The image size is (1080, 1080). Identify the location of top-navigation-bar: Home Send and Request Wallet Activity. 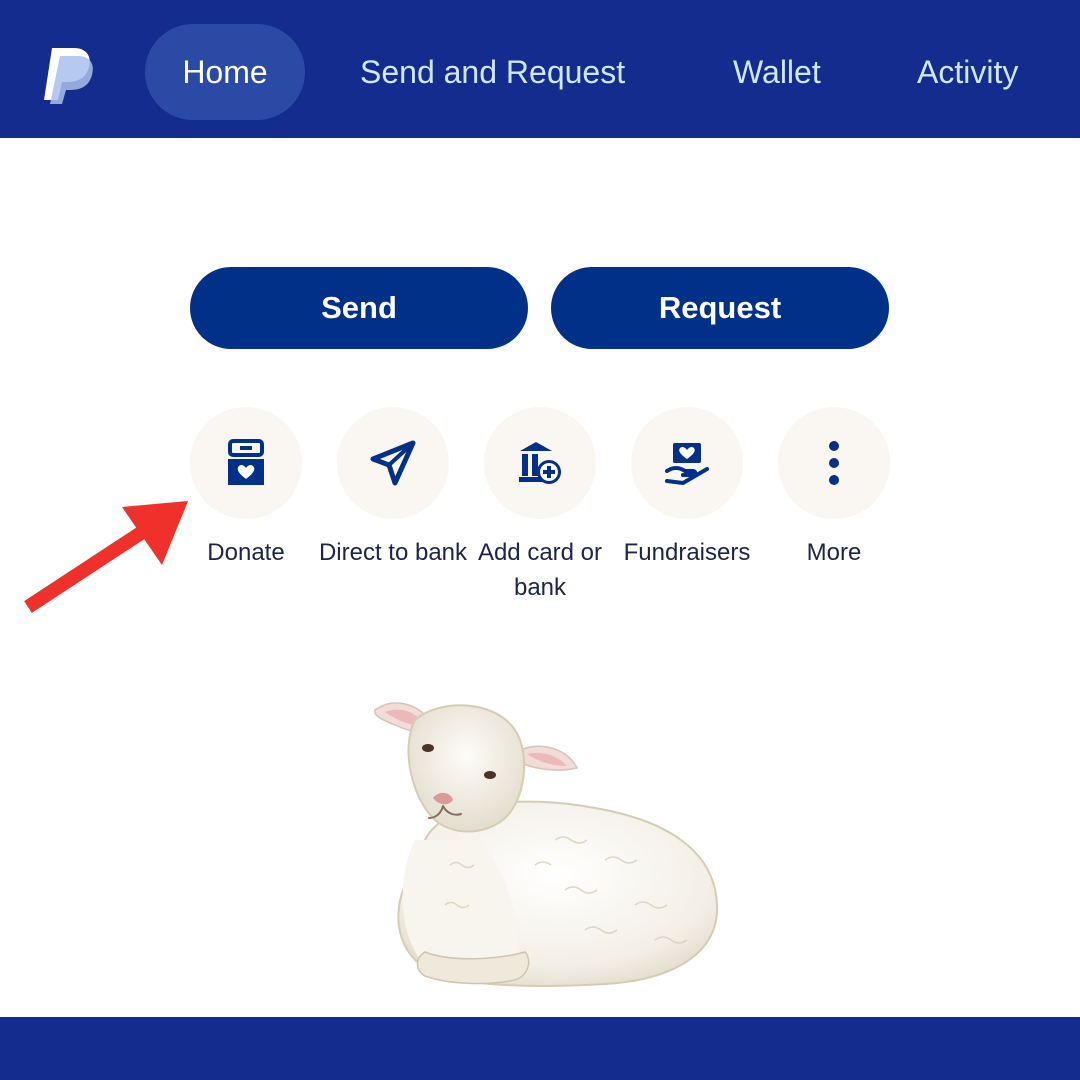
(540, 69).